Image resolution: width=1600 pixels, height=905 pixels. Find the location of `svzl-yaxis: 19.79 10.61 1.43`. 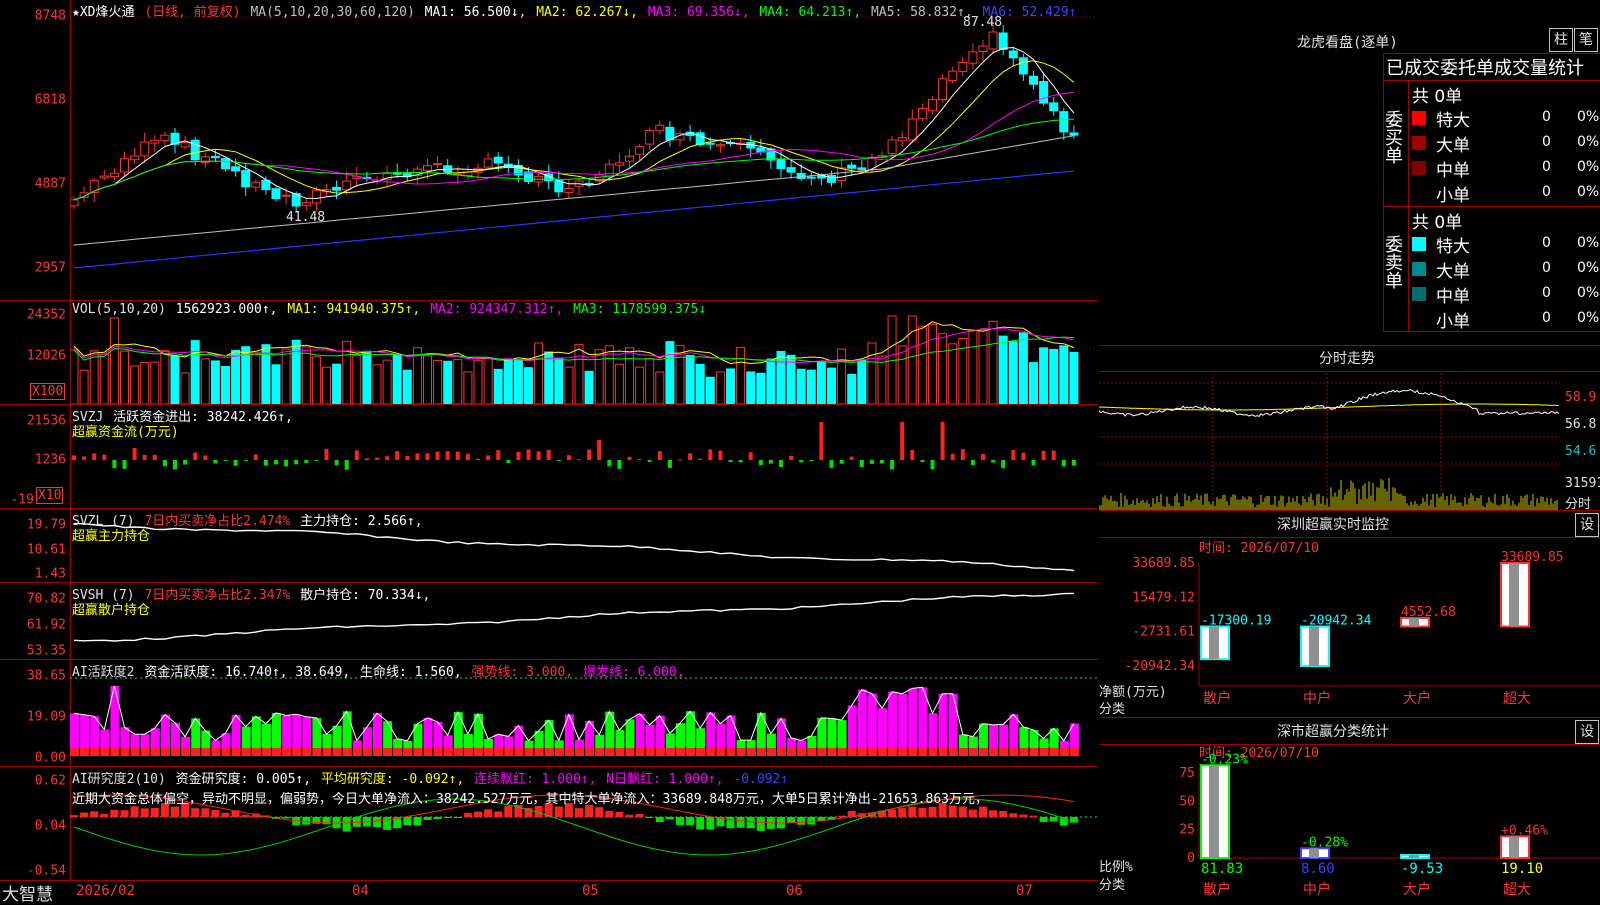

svzl-yaxis: 19.79 10.61 1.43 is located at coordinates (35, 546).